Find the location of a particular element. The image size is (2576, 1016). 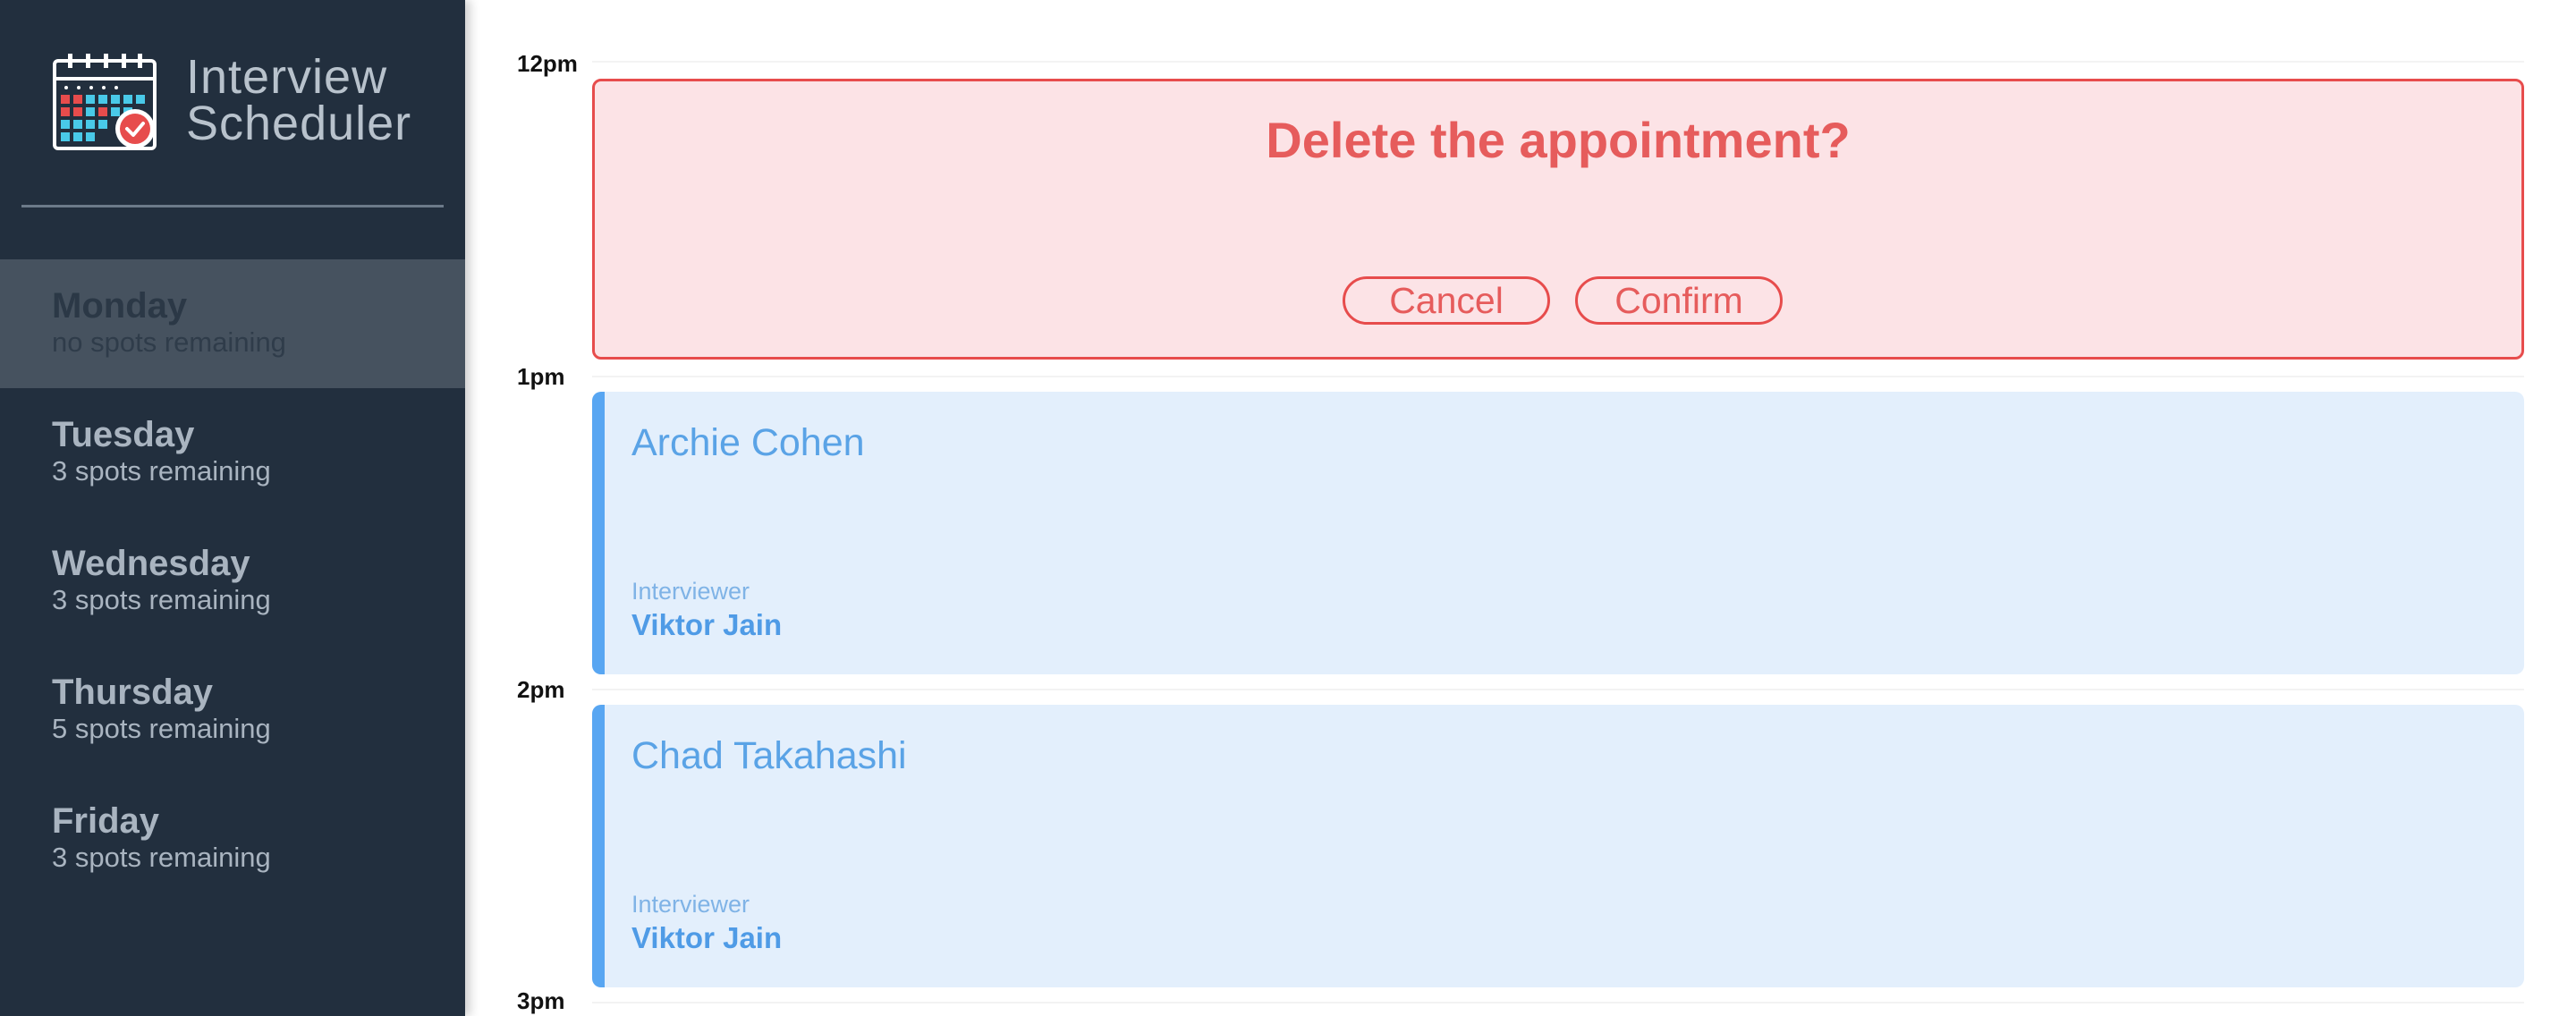

day-item-friday: Friday 3 spots remaining is located at coordinates (232, 839).